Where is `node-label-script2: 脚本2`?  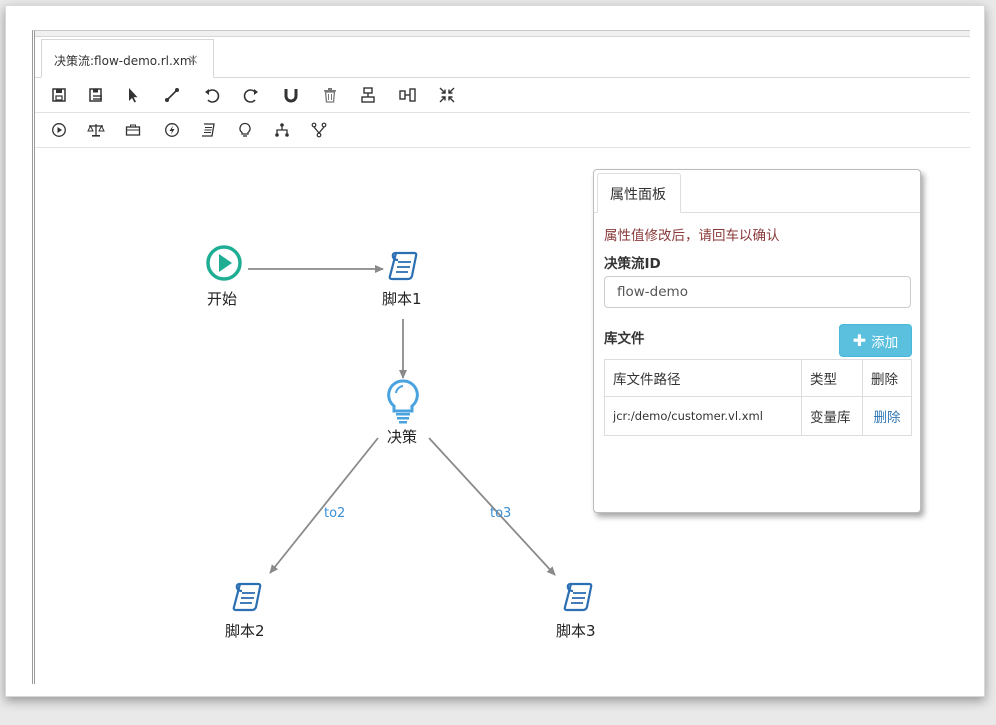 node-label-script2: 脚本2 is located at coordinates (245, 631).